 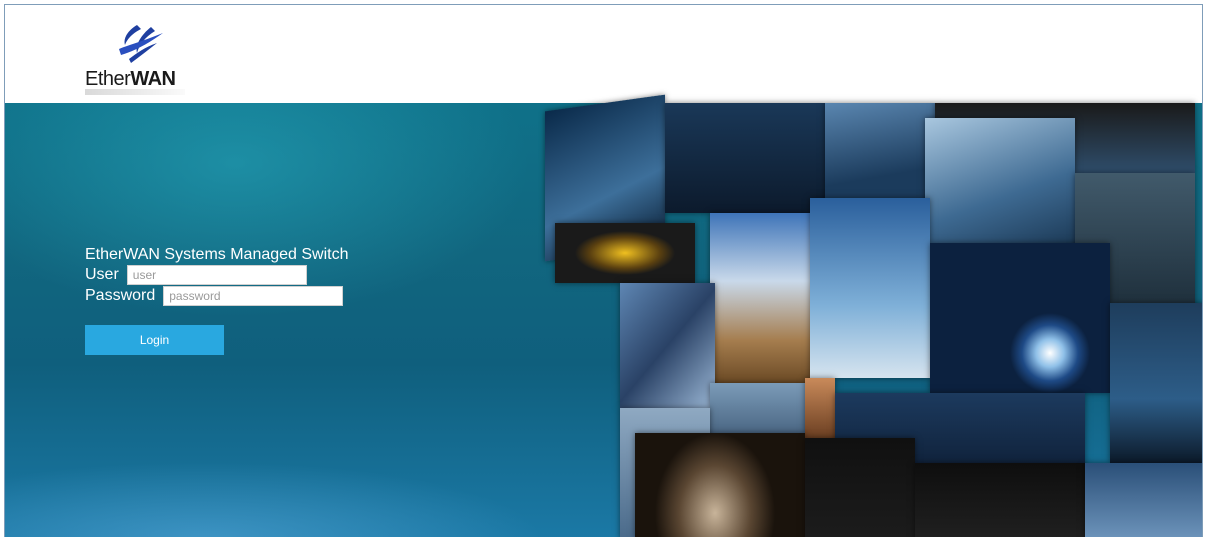 I want to click on etherwan-swoosh-icon, so click(x=141, y=44).